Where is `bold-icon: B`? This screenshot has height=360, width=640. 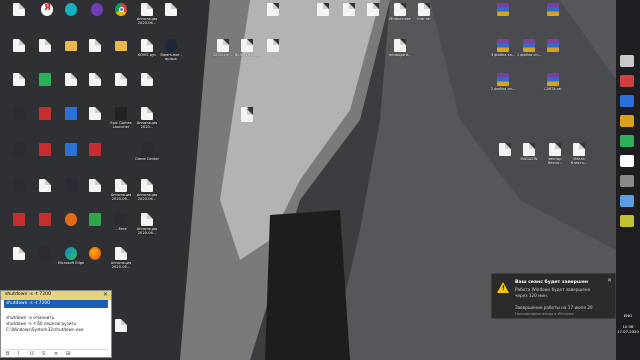 bold-icon: B is located at coordinates (7, 354).